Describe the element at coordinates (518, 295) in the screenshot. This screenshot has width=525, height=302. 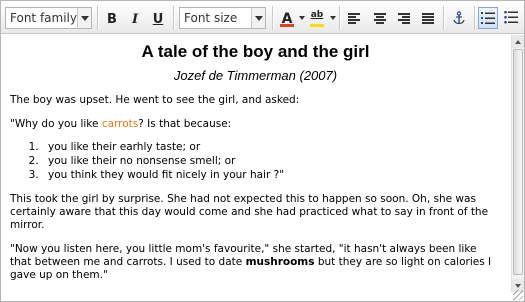
I see `resize-grip-icon` at that location.